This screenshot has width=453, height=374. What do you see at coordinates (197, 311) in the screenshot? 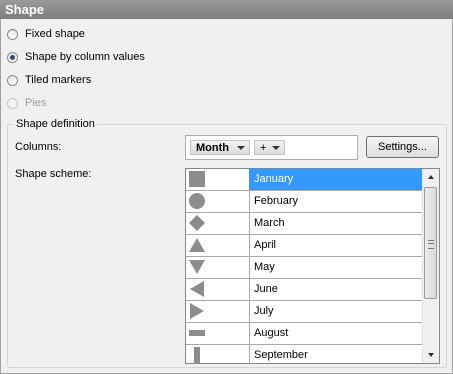
I see `triangle-right-icon` at bounding box center [197, 311].